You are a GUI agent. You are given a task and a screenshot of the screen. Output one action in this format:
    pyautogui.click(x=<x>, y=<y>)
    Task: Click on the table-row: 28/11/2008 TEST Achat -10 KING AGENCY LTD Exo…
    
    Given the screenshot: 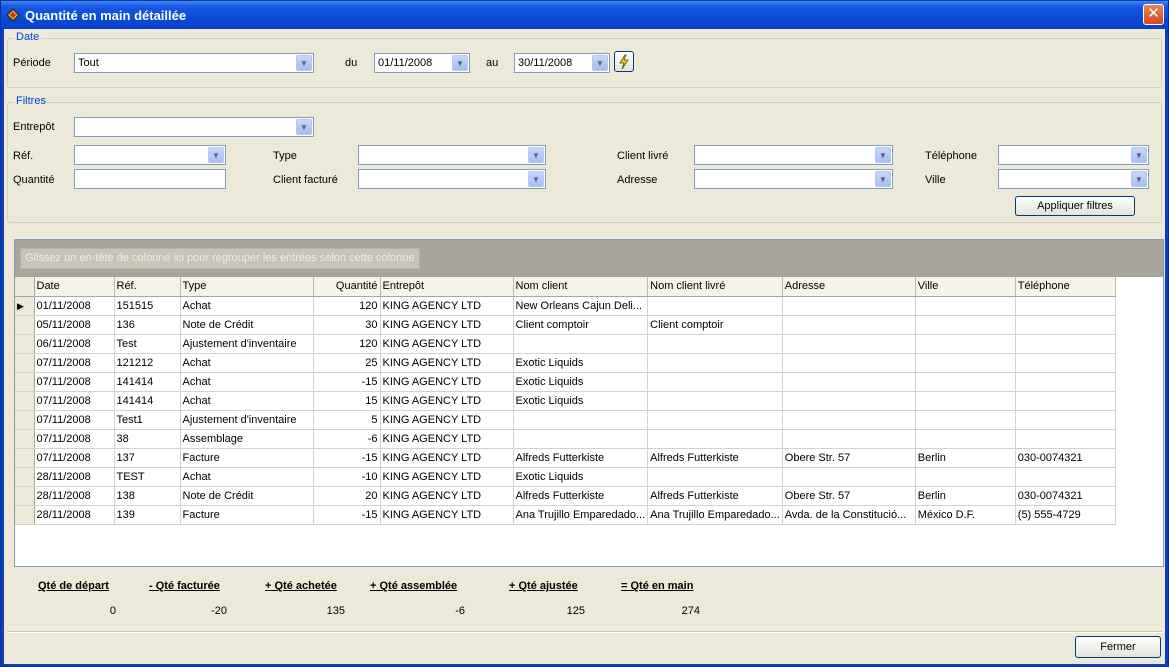 What is the action you would take?
    pyautogui.click(x=565, y=477)
    